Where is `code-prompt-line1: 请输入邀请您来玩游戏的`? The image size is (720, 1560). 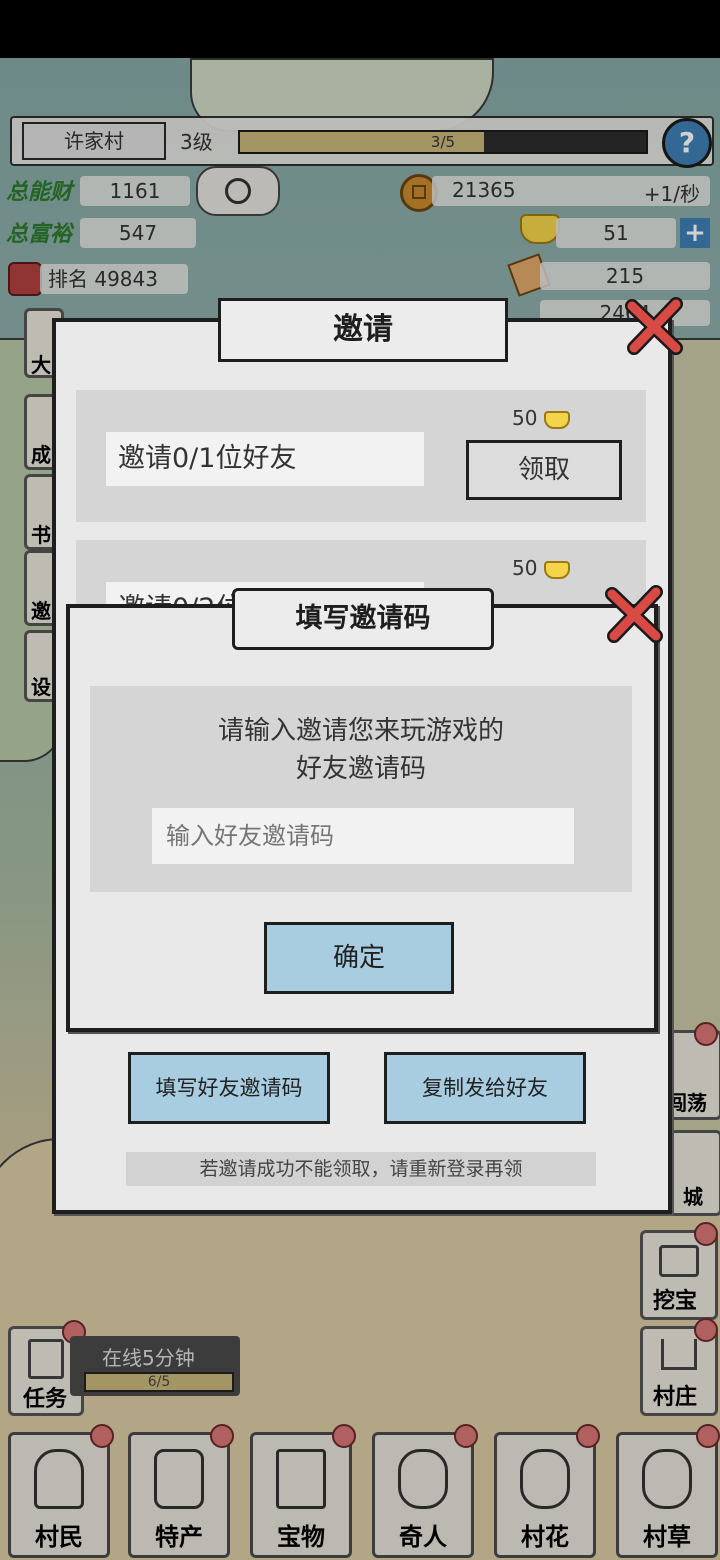
code-prompt-line1: 请输入邀请您来玩游戏的 is located at coordinates (360, 731).